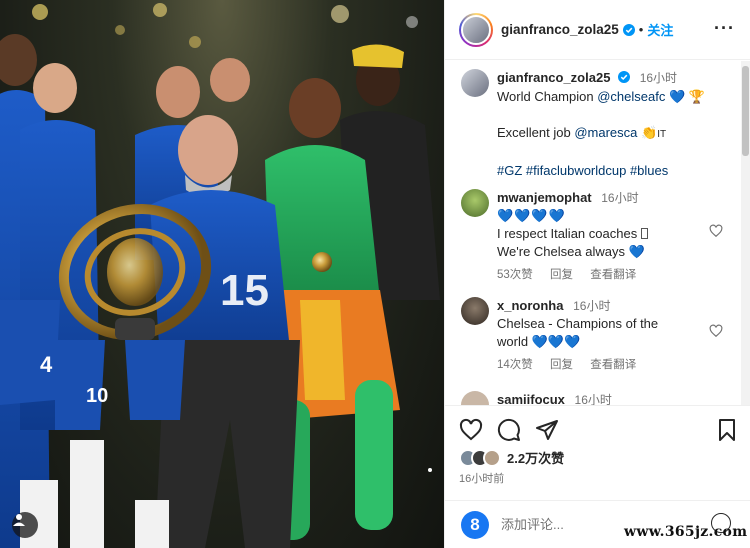  Describe the element at coordinates (515, 365) in the screenshot. I see `comment-likes: 14次赞` at that location.